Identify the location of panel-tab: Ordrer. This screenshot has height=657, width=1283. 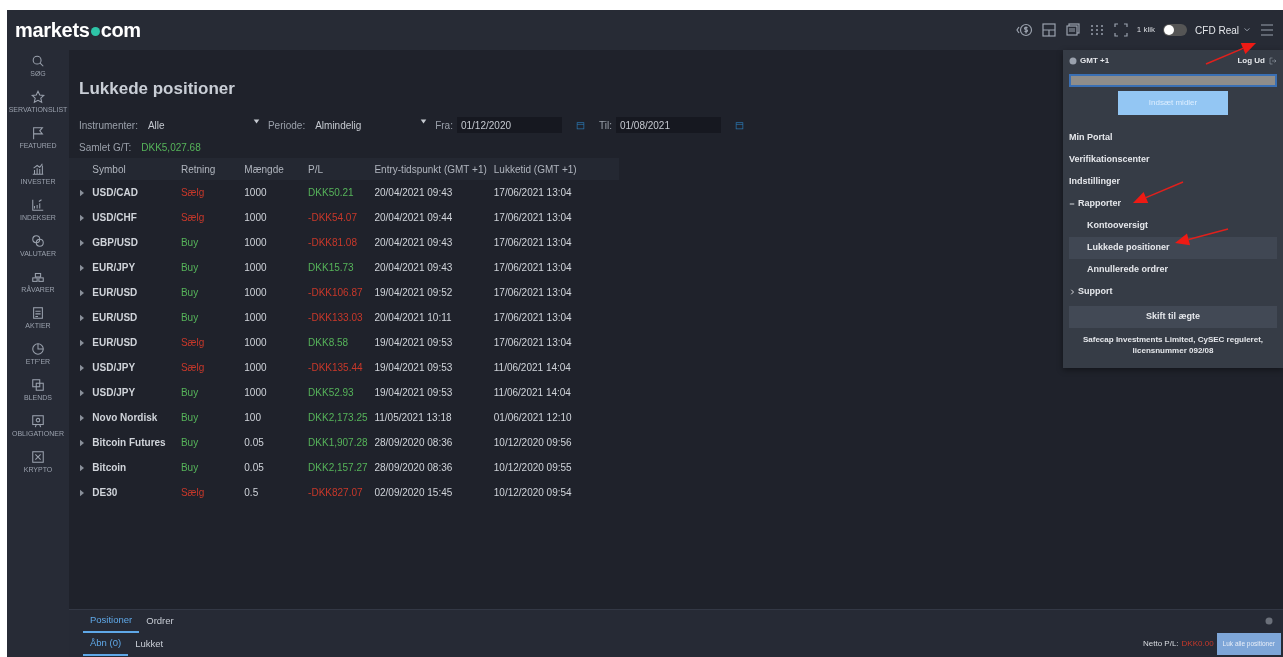
(160, 621).